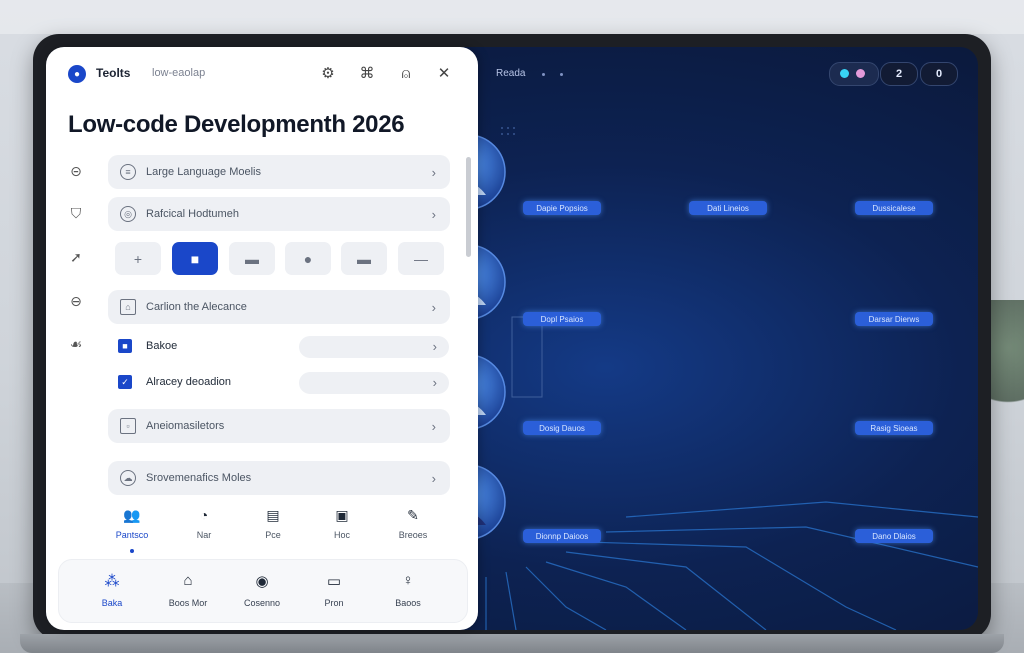 The height and width of the screenshot is (653, 1024). What do you see at coordinates (128, 478) in the screenshot?
I see `cloud-icon: ☁` at bounding box center [128, 478].